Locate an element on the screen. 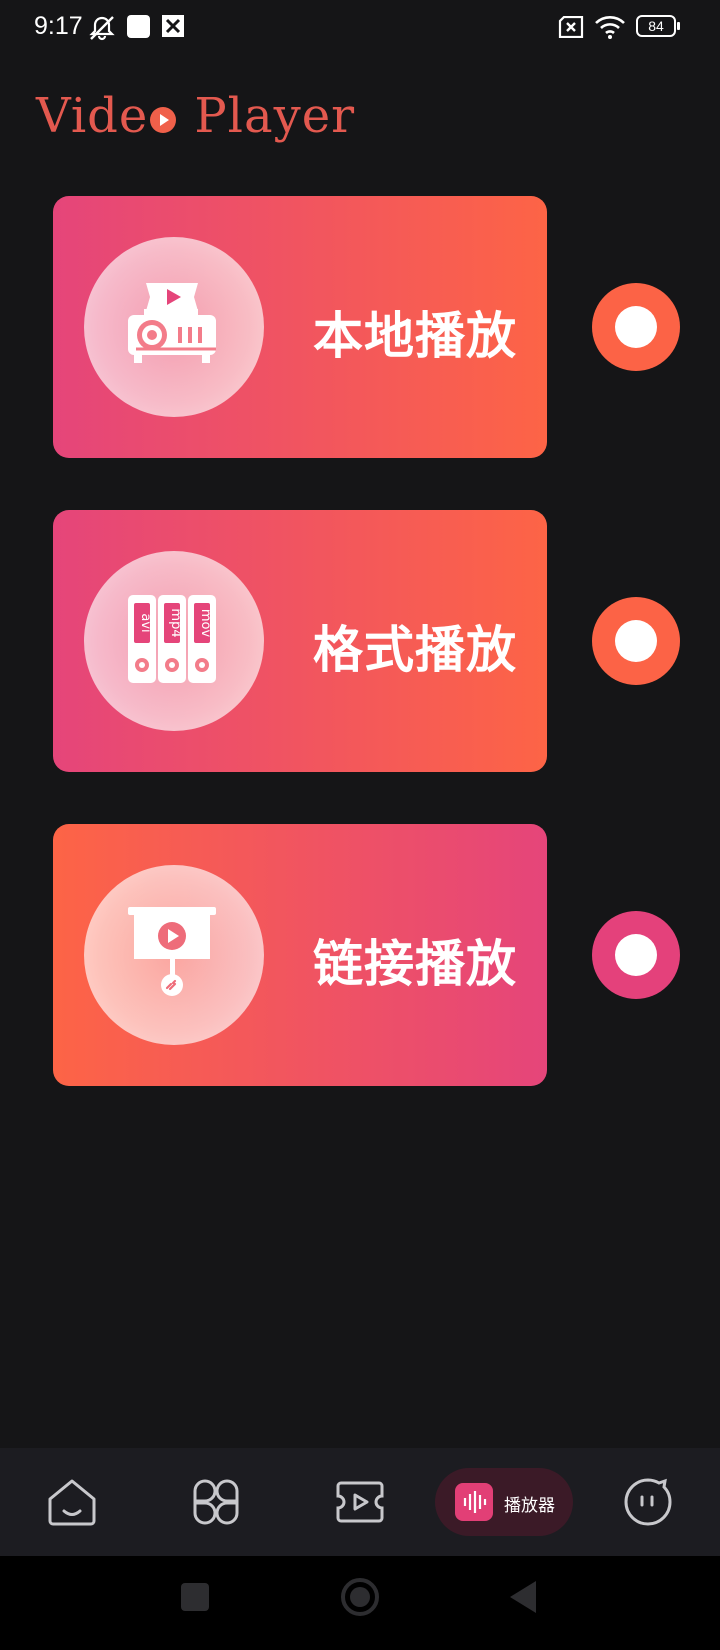 This screenshot has height=1650, width=720. format-play-circle: avi mp4 mov is located at coordinates (174, 641).